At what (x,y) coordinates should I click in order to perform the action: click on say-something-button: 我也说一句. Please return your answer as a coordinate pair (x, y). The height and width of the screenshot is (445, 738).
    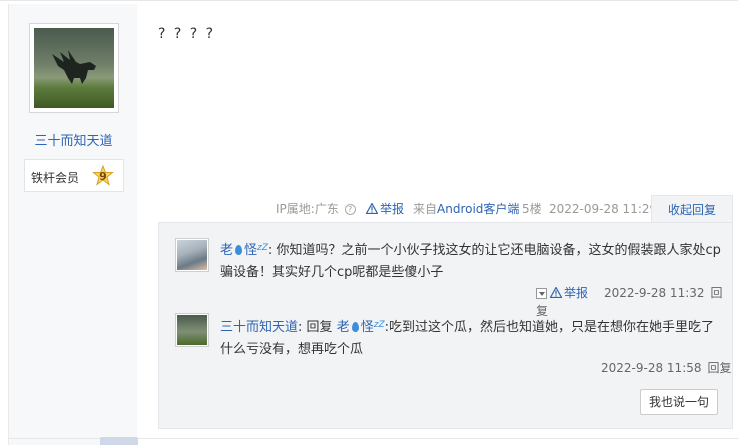
    Looking at the image, I should click on (679, 402).